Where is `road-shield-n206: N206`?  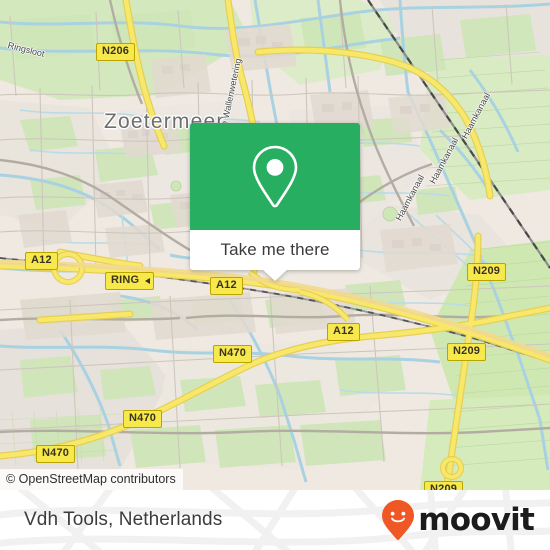 road-shield-n206: N206 is located at coordinates (116, 52).